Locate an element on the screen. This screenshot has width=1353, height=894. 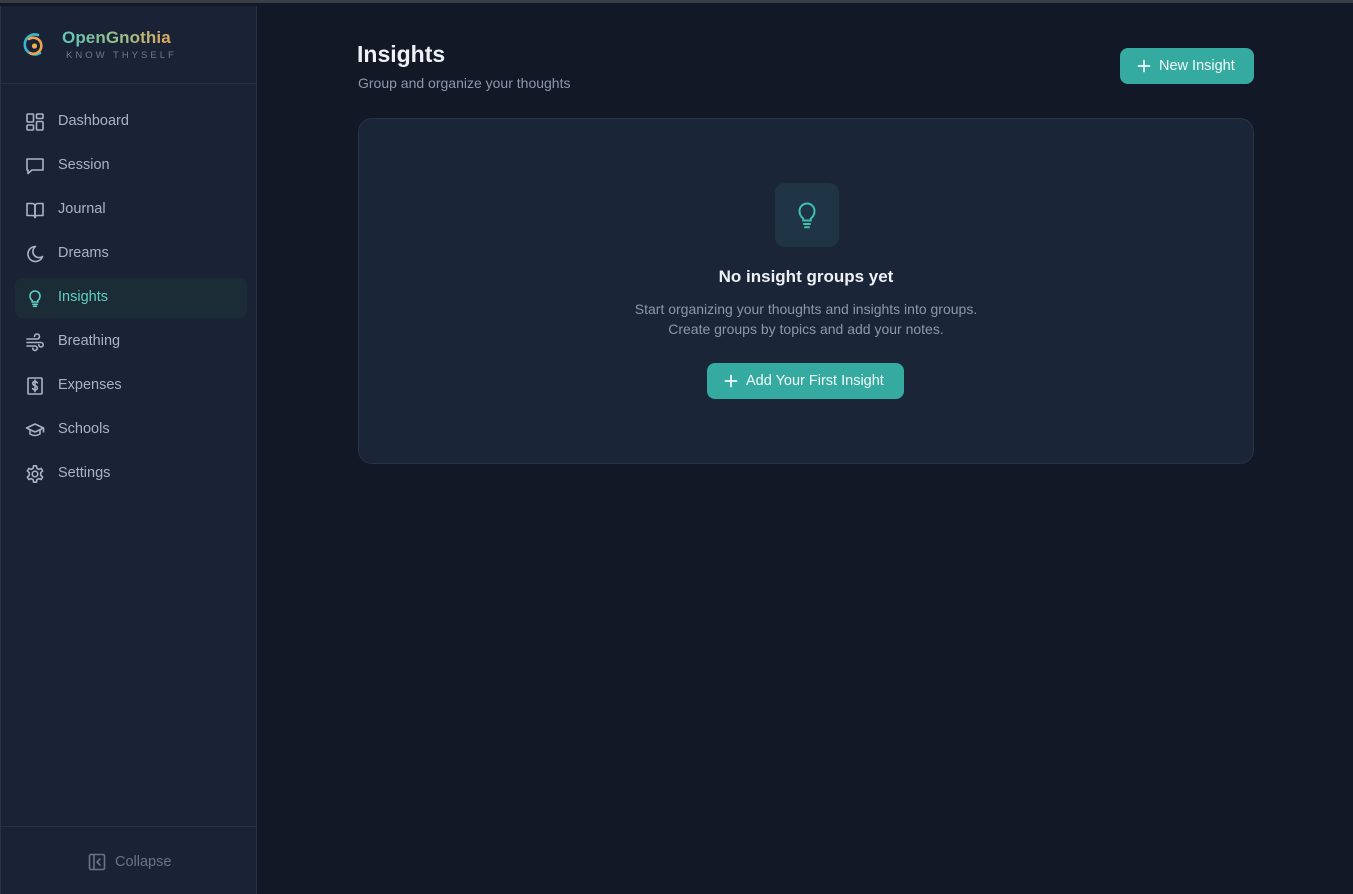
sidebar-item-label: Dreams is located at coordinates (83, 253).